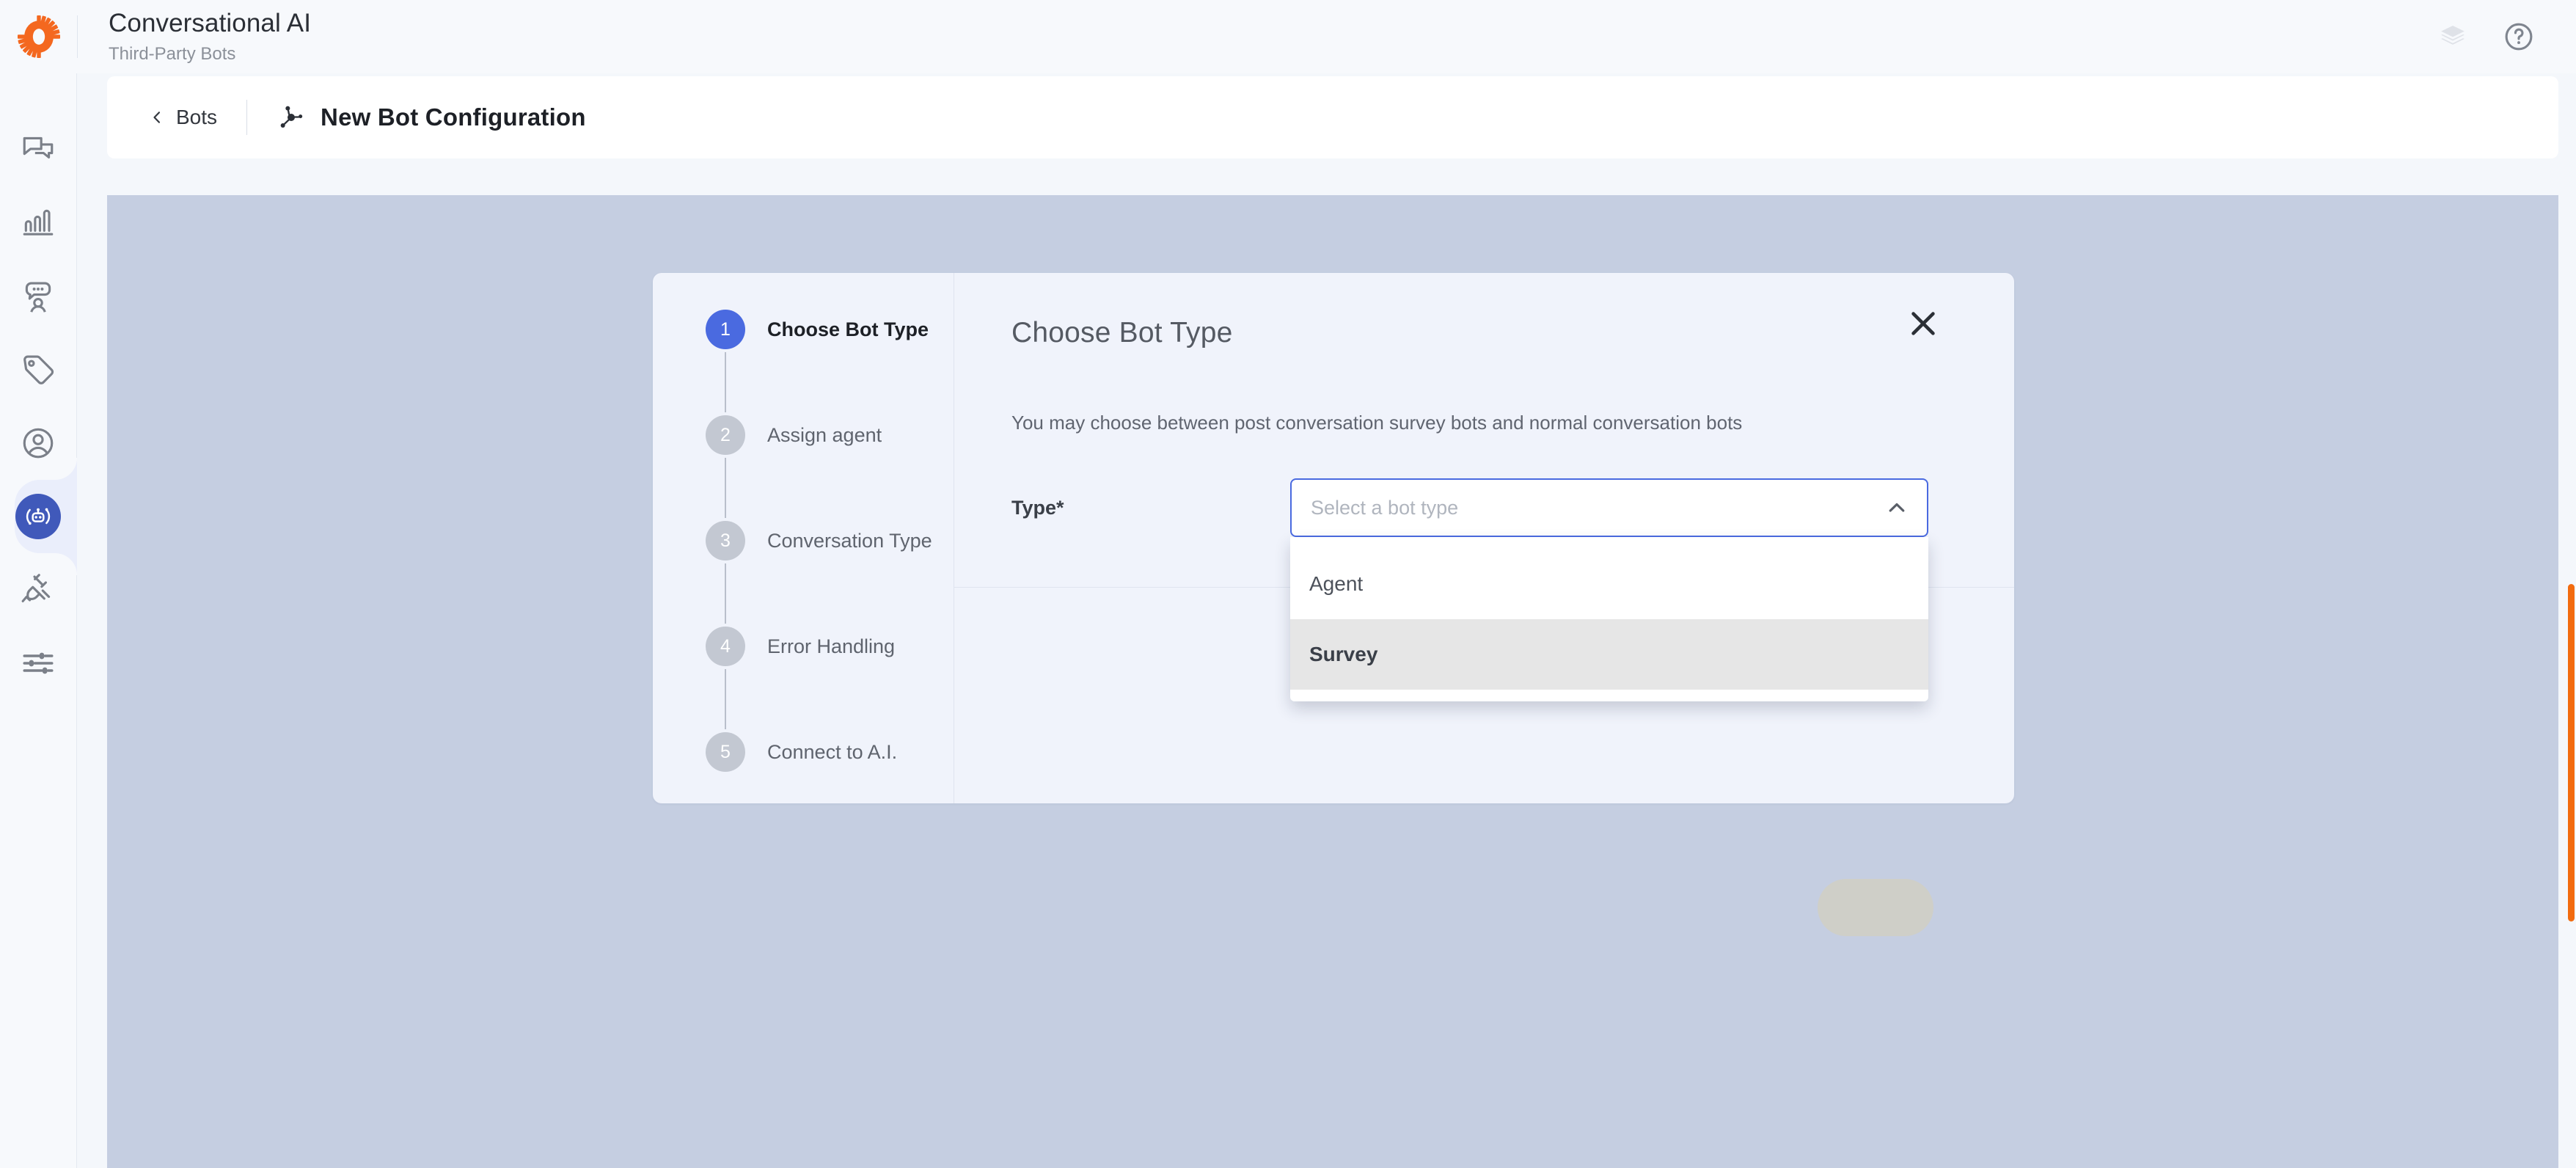 This screenshot has width=2576, height=1168. I want to click on sidebar-item-settings, so click(38, 663).